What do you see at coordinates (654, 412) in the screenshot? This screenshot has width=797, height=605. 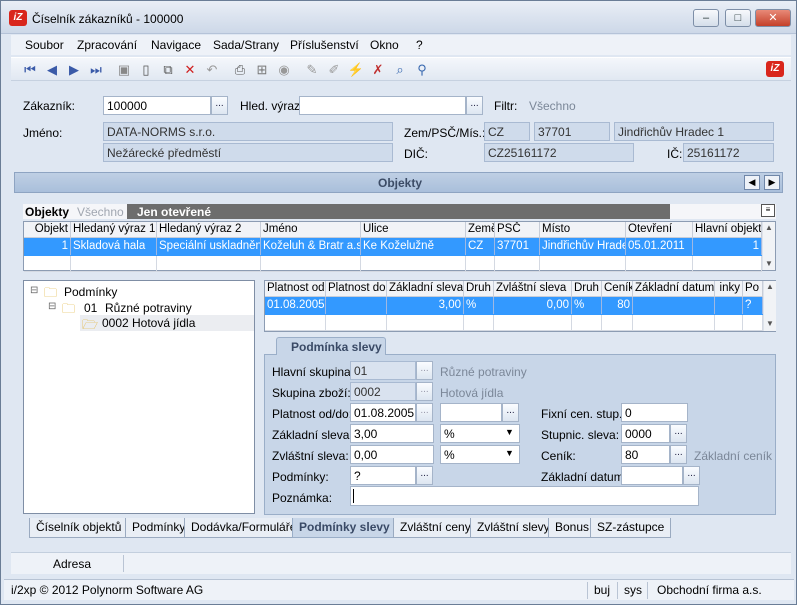 I see `fixni-input: 0` at bounding box center [654, 412].